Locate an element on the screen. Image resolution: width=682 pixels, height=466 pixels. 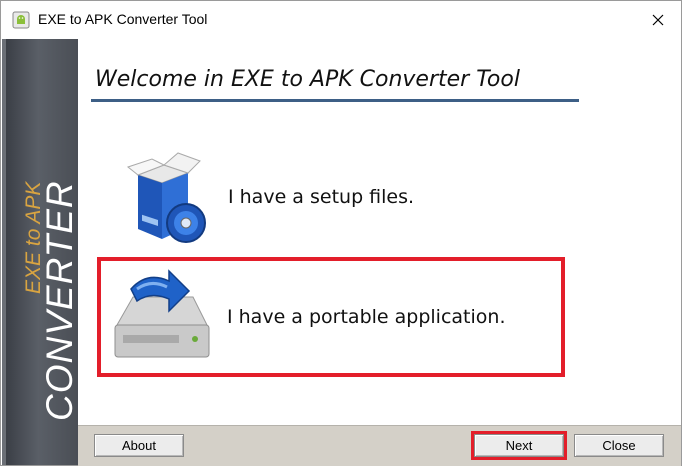
option-setup-files: I have a setup files. is located at coordinates (308, 196).